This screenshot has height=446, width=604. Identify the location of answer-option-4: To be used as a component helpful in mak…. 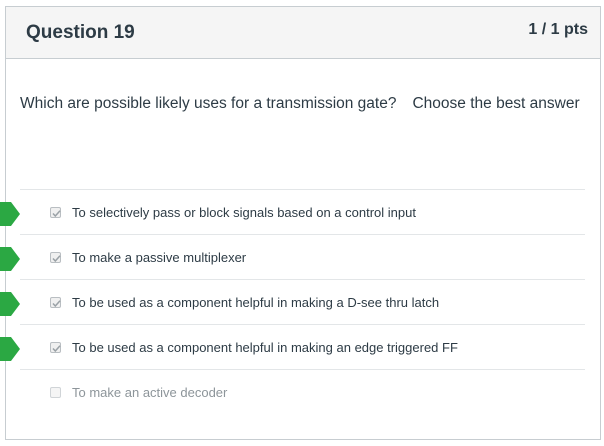
(302, 346).